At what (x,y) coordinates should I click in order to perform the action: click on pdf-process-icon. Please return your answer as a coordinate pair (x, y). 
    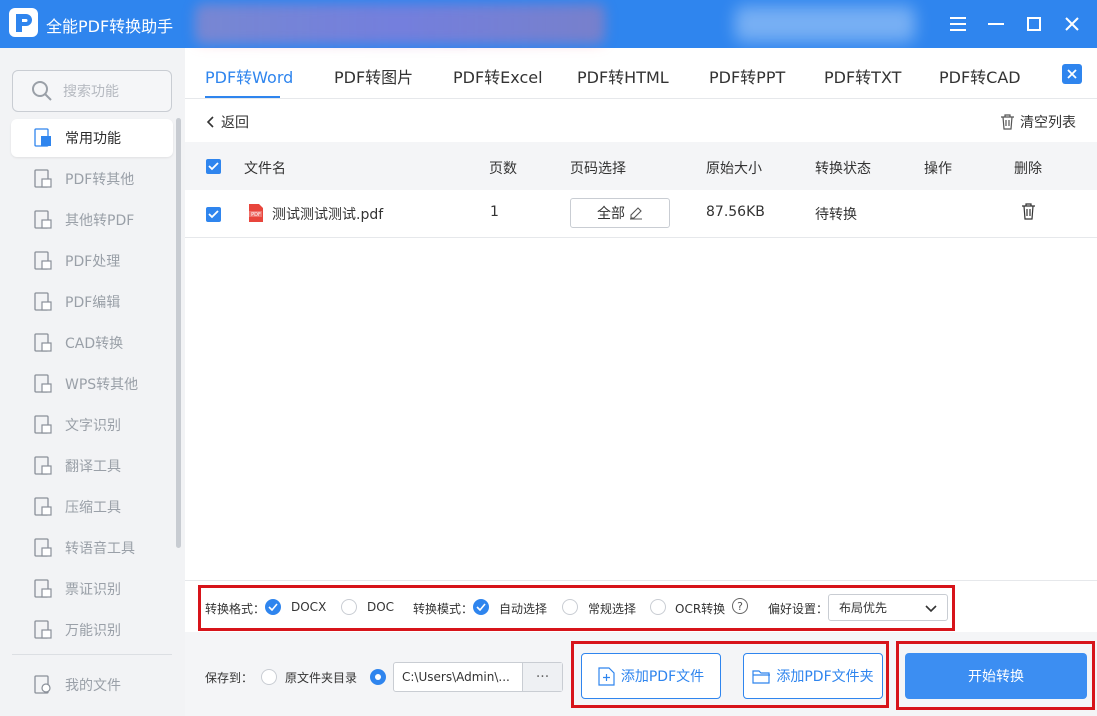
    Looking at the image, I should click on (43, 260).